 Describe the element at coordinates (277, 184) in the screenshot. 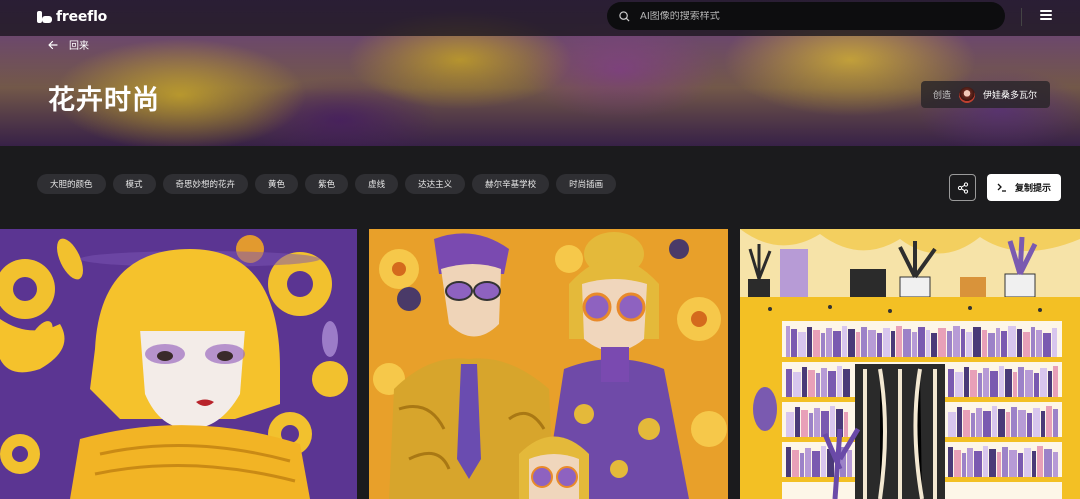

I see `tag-chip: 黄色` at that location.